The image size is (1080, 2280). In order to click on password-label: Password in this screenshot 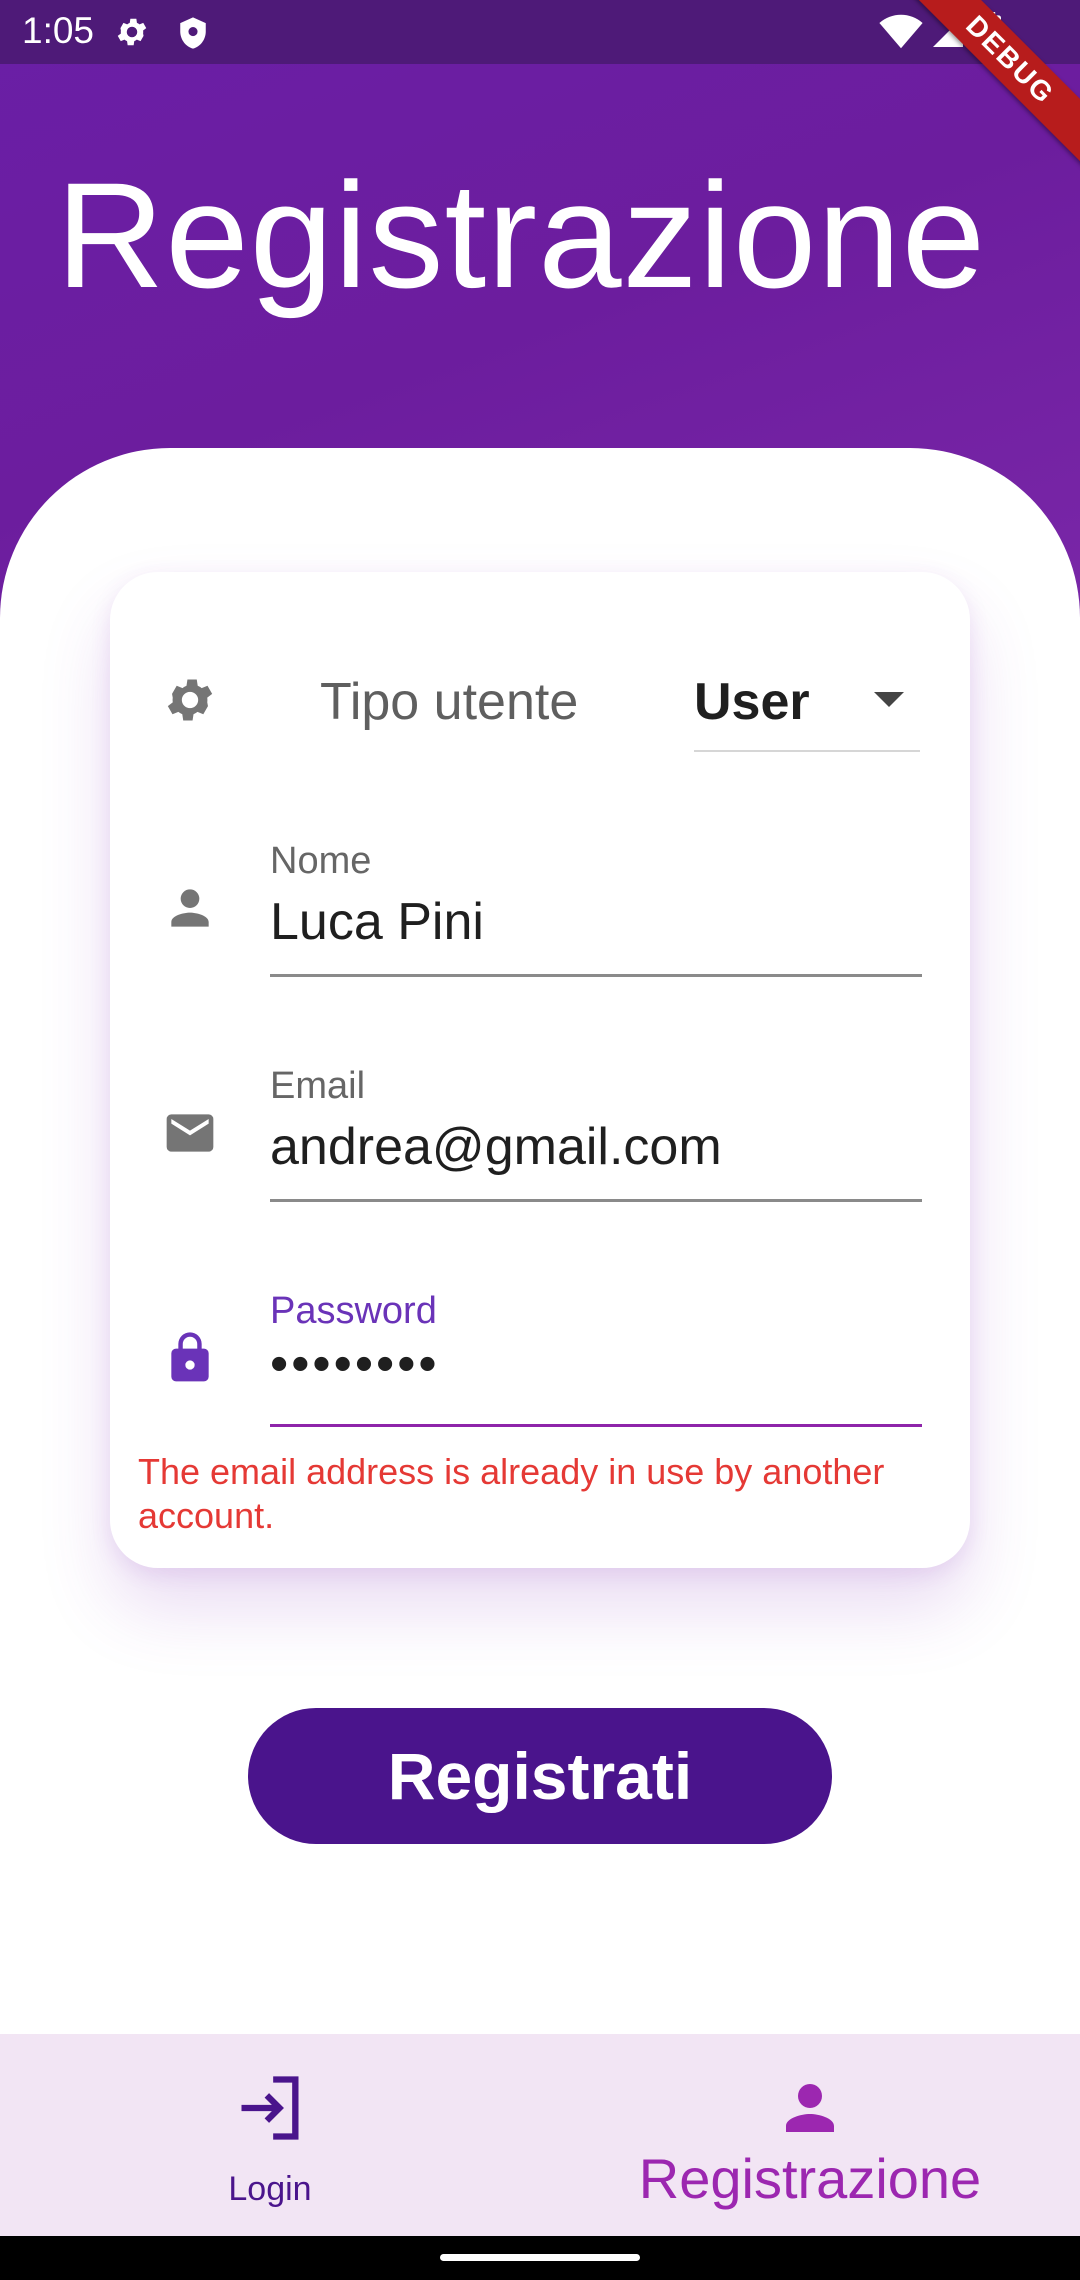, I will do `click(353, 1311)`.